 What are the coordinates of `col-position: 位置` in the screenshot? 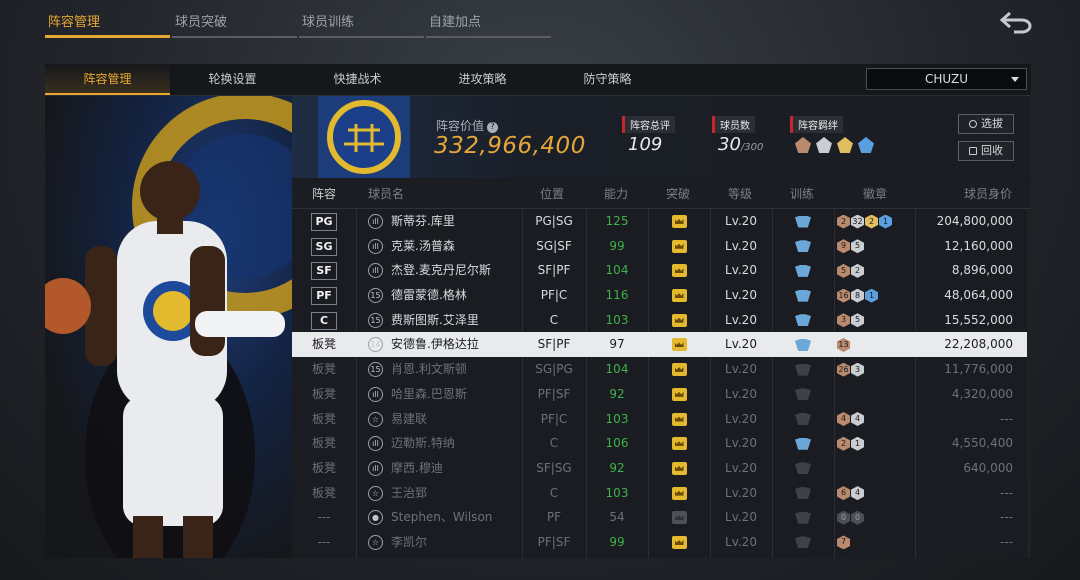 It's located at (552, 194).